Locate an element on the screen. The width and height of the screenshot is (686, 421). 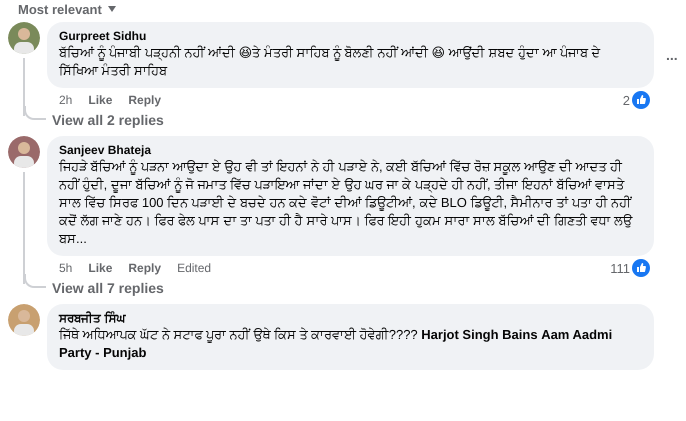
reaction-count: 2 is located at coordinates (626, 100).